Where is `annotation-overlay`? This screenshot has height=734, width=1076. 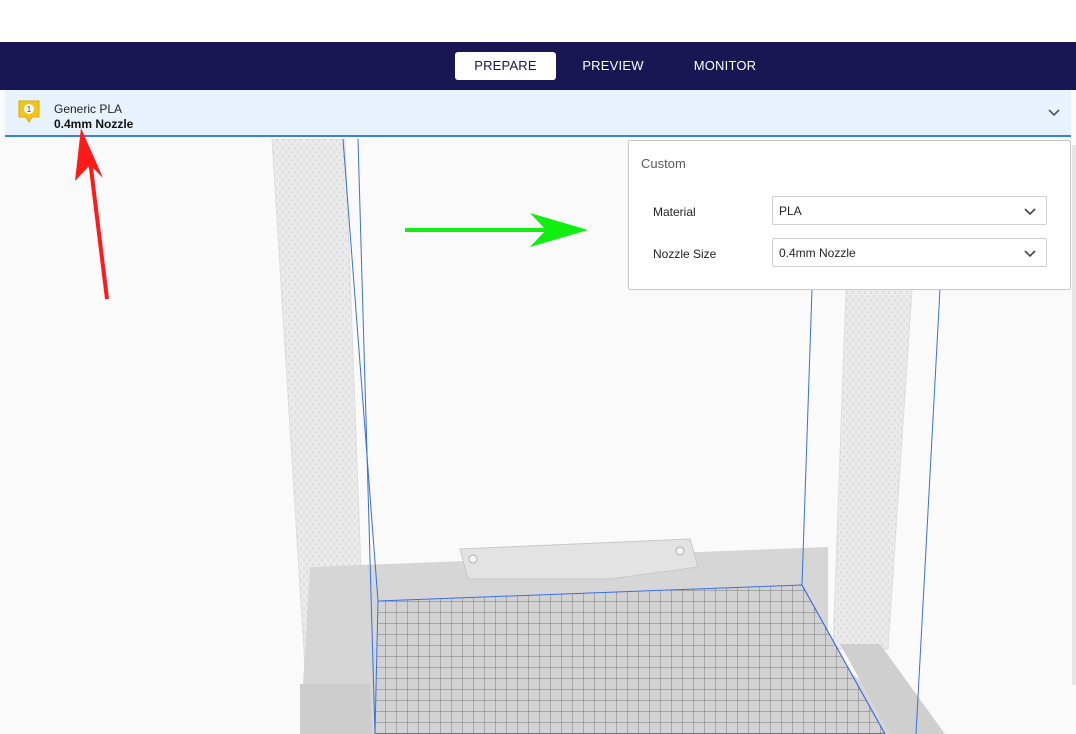
annotation-overlay is located at coordinates (331, 214).